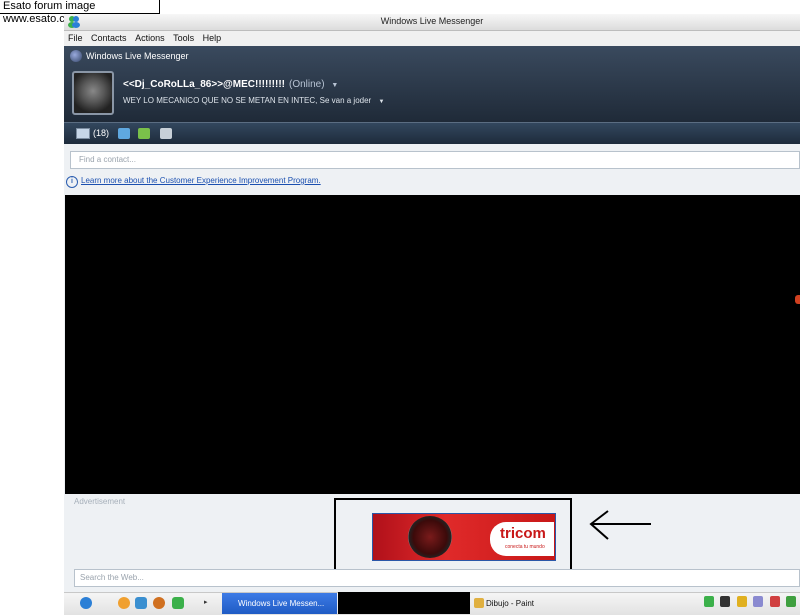 Image resolution: width=800 pixels, height=615 pixels. I want to click on ad-brand: tricom, so click(523, 533).